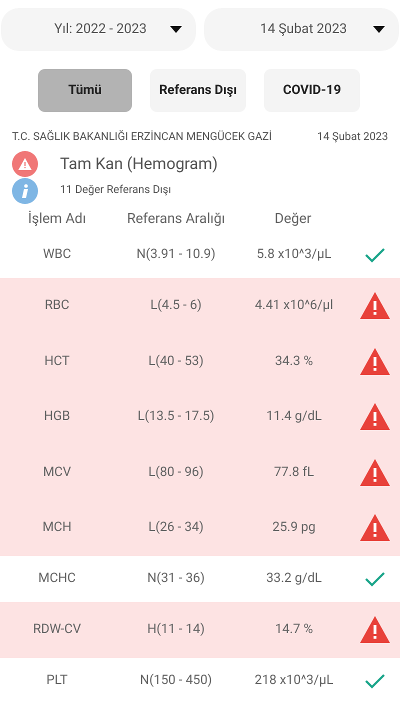 The height and width of the screenshot is (705, 400). Describe the element at coordinates (57, 417) in the screenshot. I see `table-cell-text: HGB` at that location.